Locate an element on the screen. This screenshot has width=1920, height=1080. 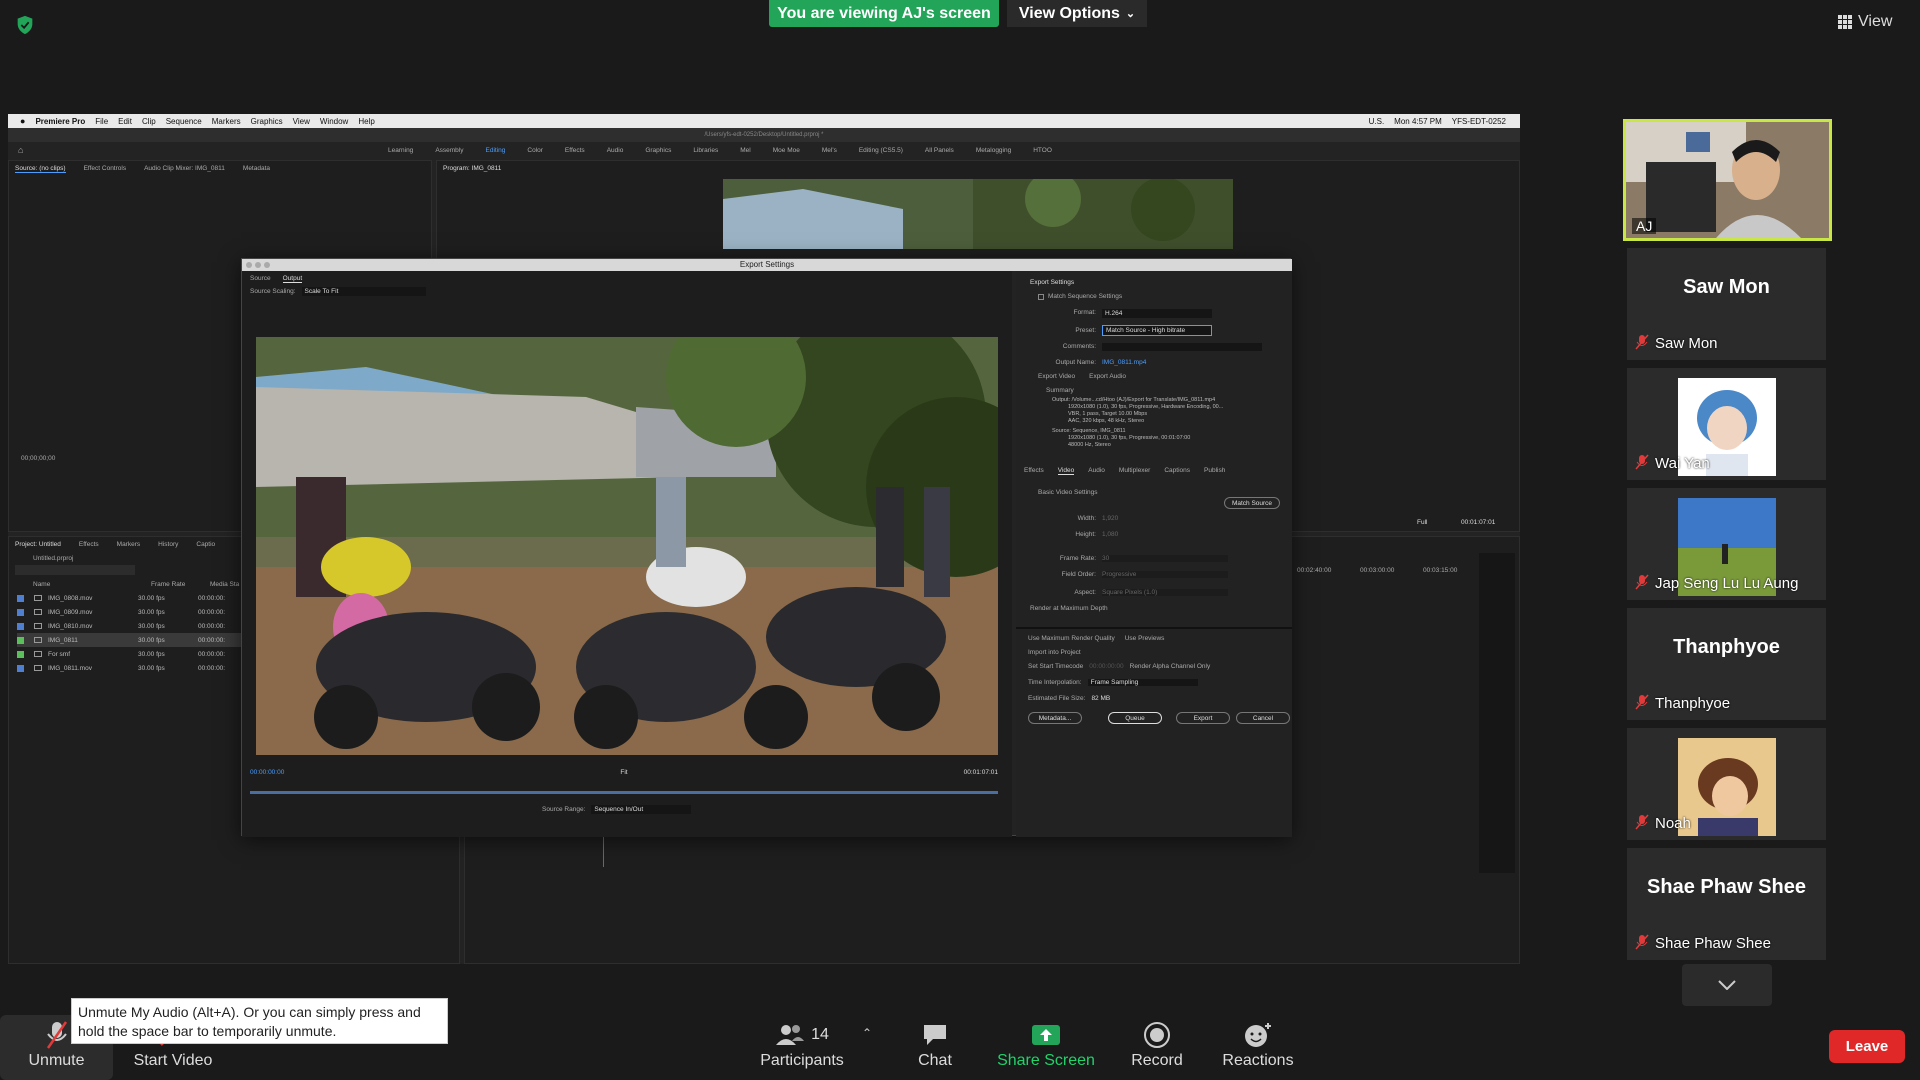
project-item-row: For smf 30.00 fps 00:00:00: is located at coordinates (132, 654).